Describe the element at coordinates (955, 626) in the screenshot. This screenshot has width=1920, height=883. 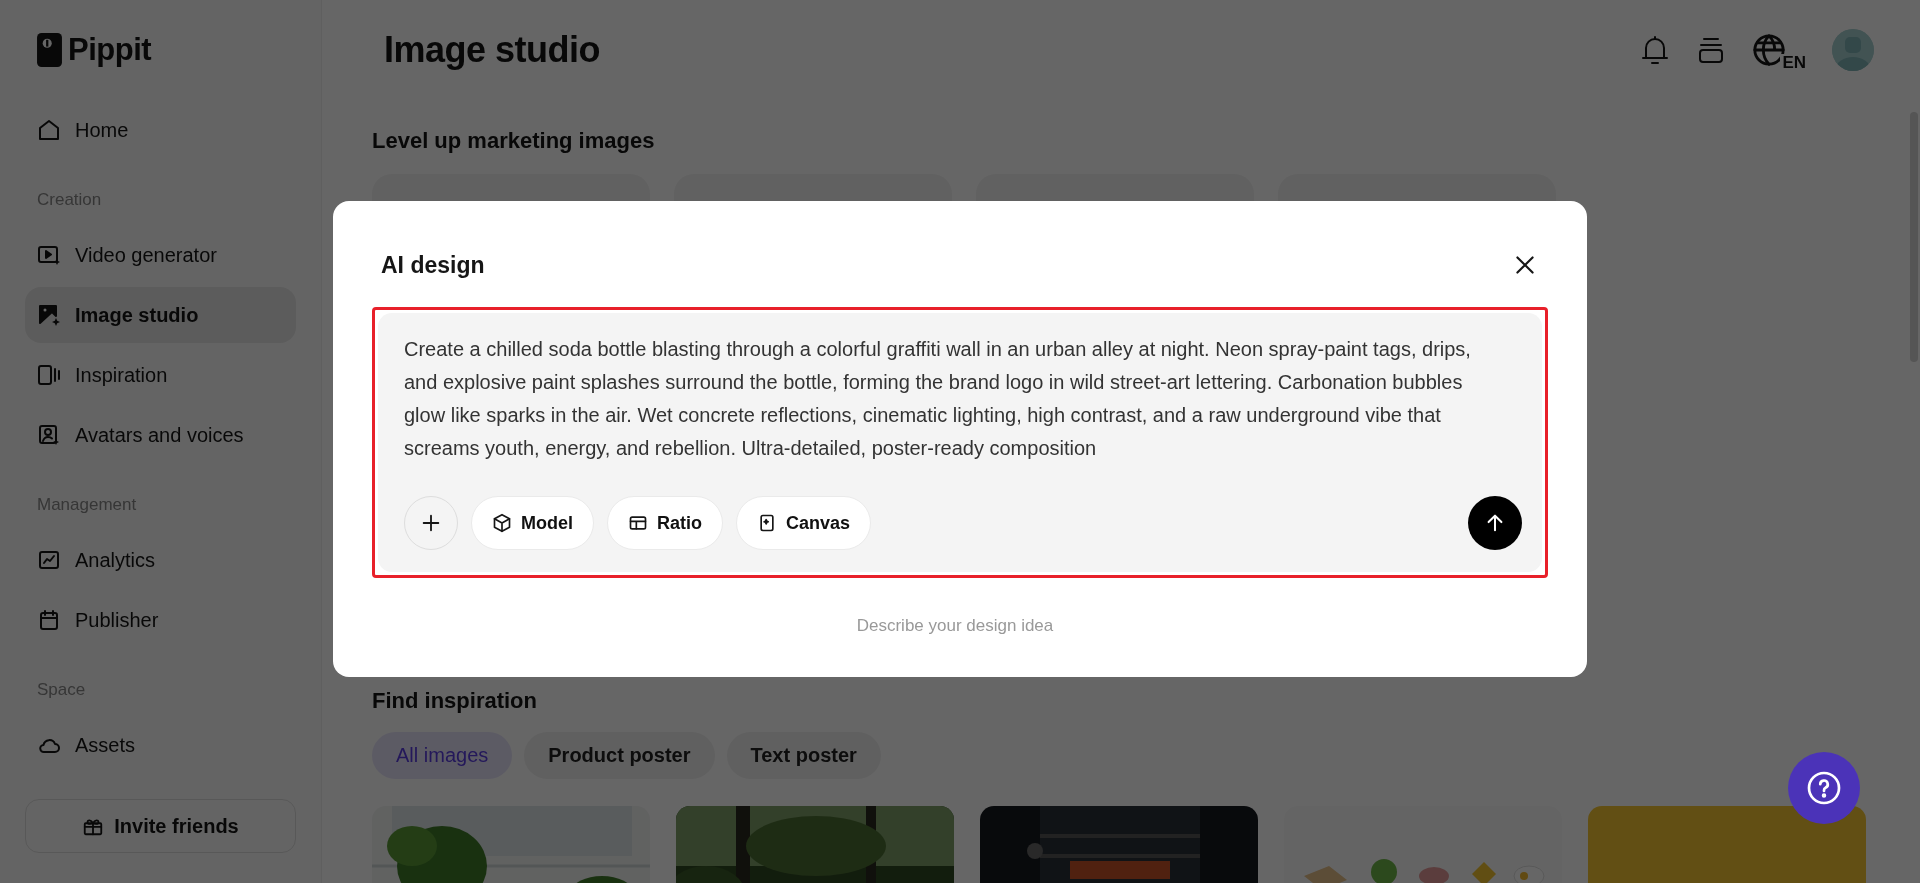
I see `hint-text: Describe your design idea` at that location.